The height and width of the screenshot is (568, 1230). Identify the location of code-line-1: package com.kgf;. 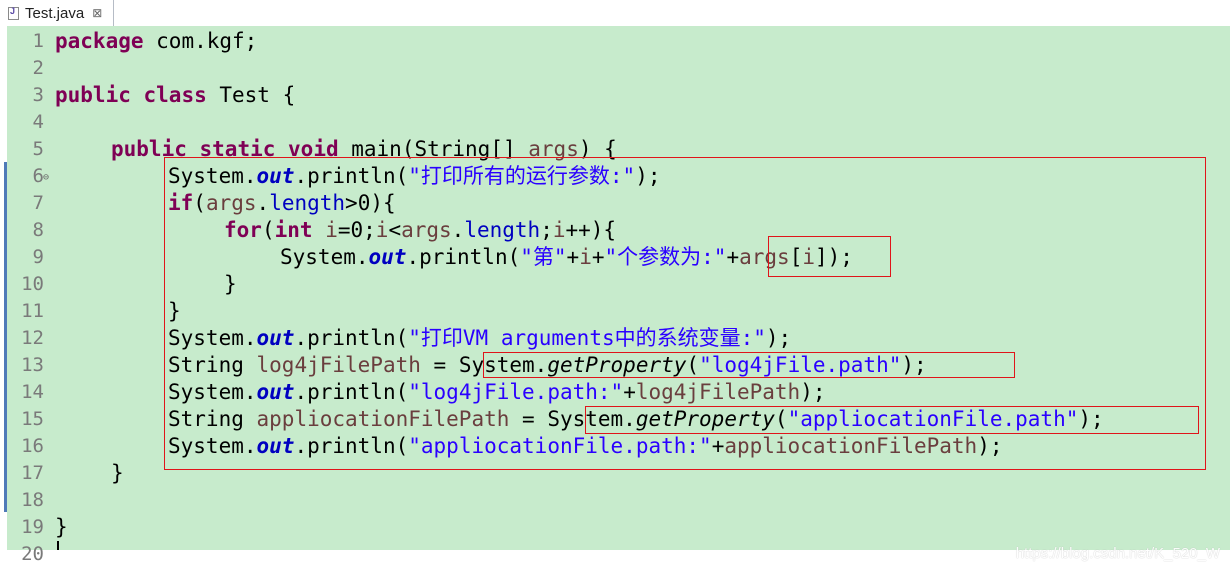
(156, 41).